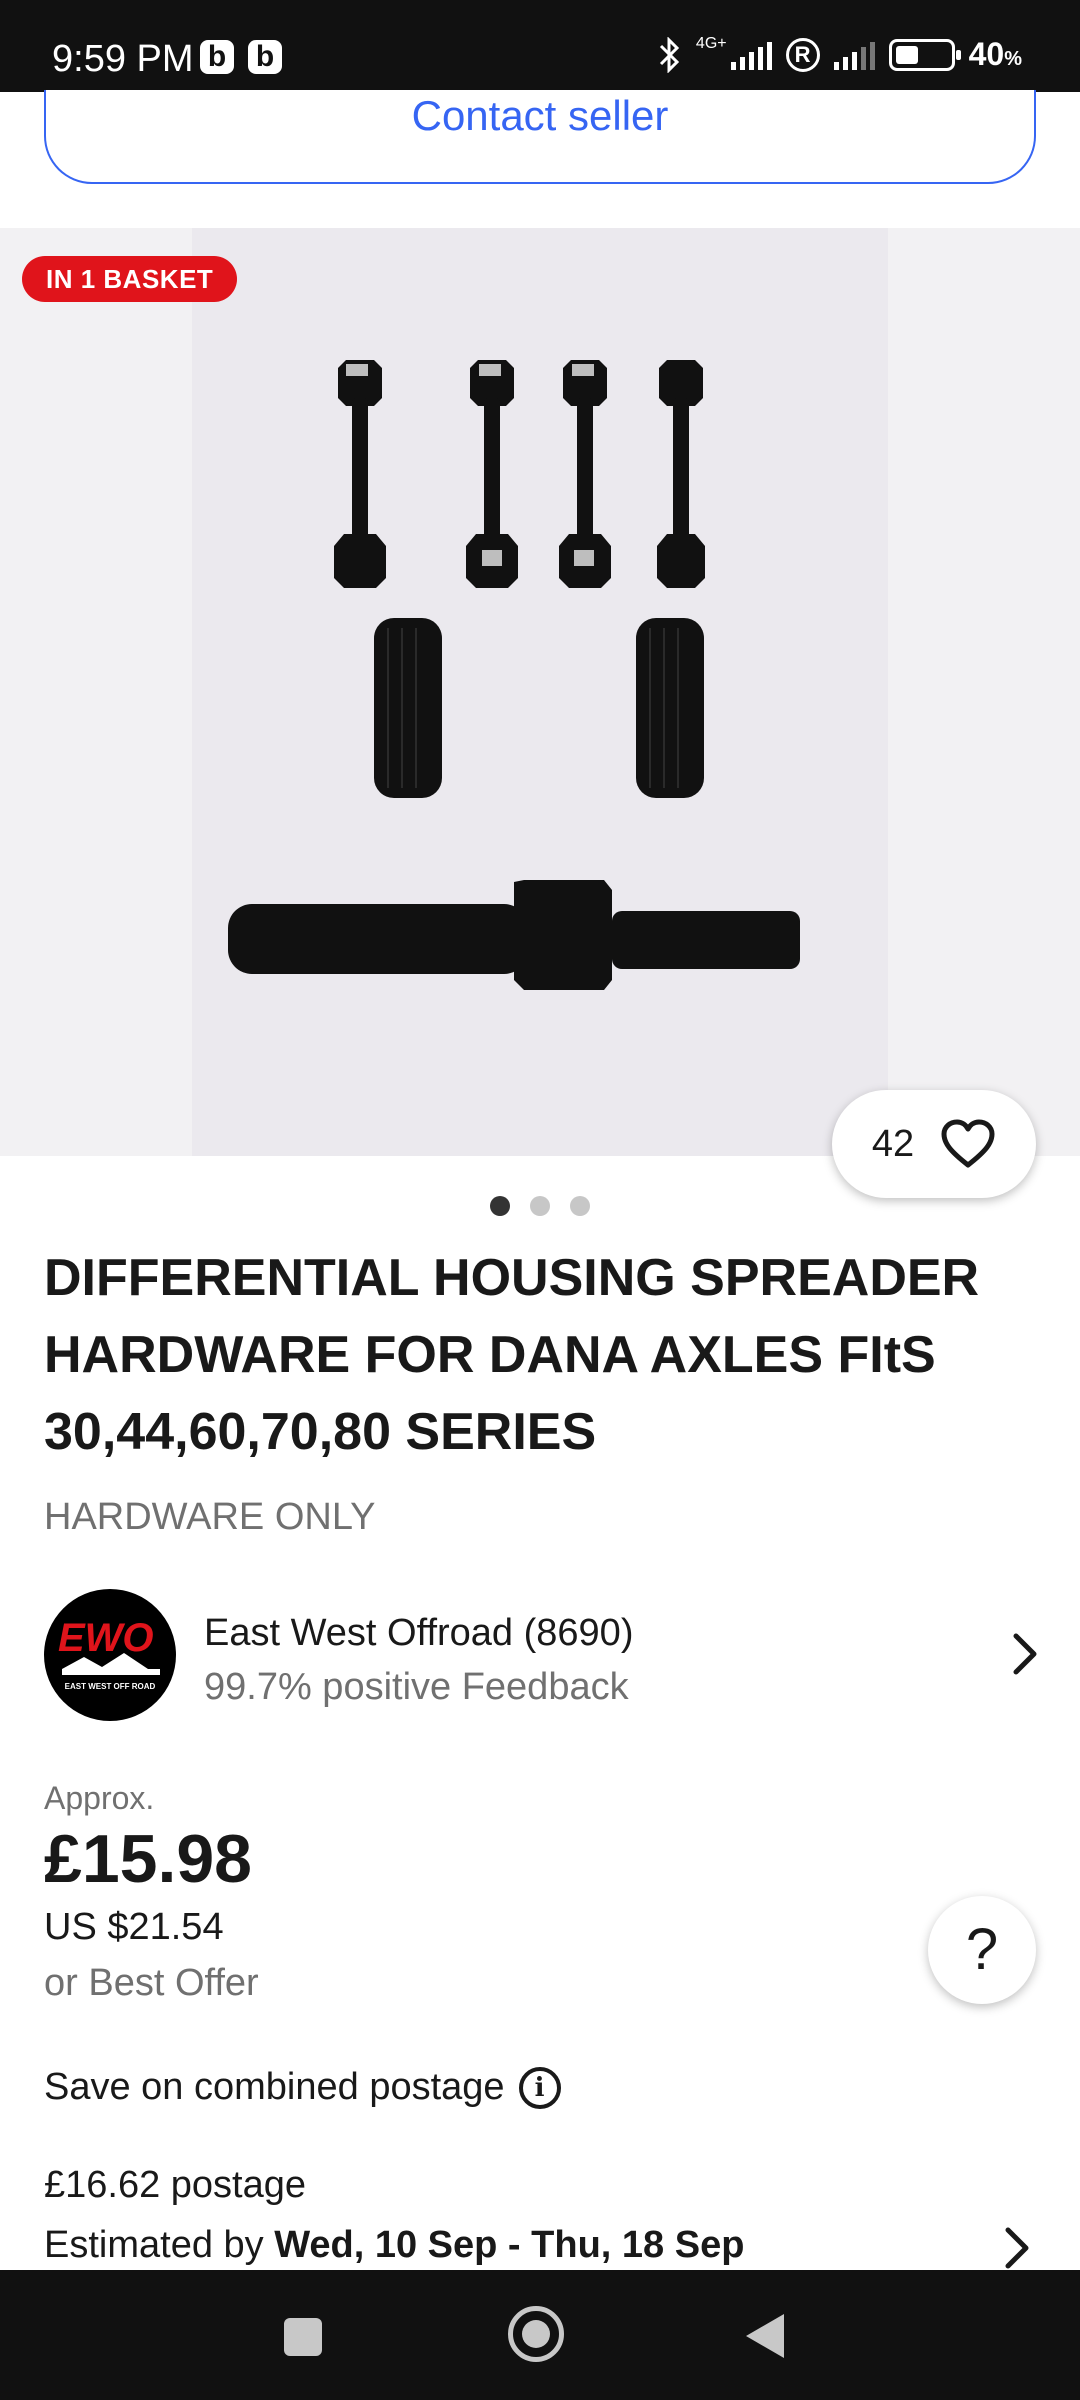 This screenshot has width=1080, height=2400. What do you see at coordinates (123, 59) in the screenshot?
I see `status-time: 9:59 PM` at bounding box center [123, 59].